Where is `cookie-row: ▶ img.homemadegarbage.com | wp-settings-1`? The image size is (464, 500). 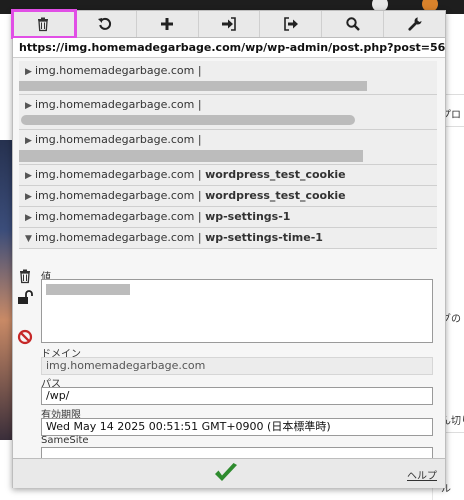 cookie-row: ▶ img.homemadegarbage.com | wp-settings-1 is located at coordinates (228, 217).